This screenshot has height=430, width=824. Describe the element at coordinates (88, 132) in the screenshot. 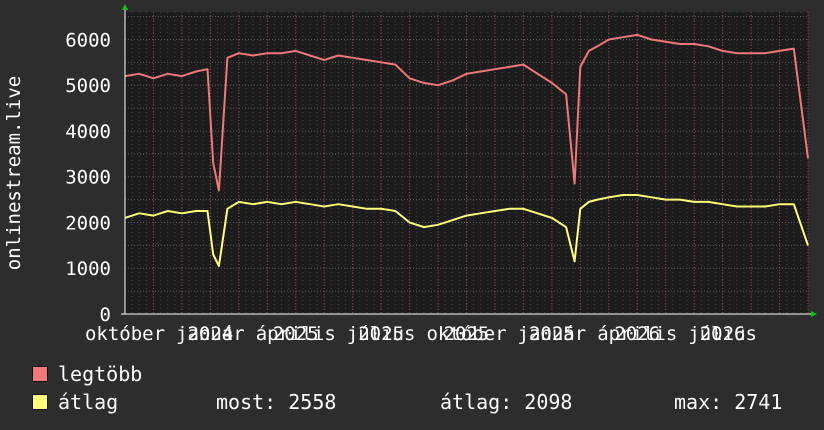

I see `y-tick-label: 4000` at that location.